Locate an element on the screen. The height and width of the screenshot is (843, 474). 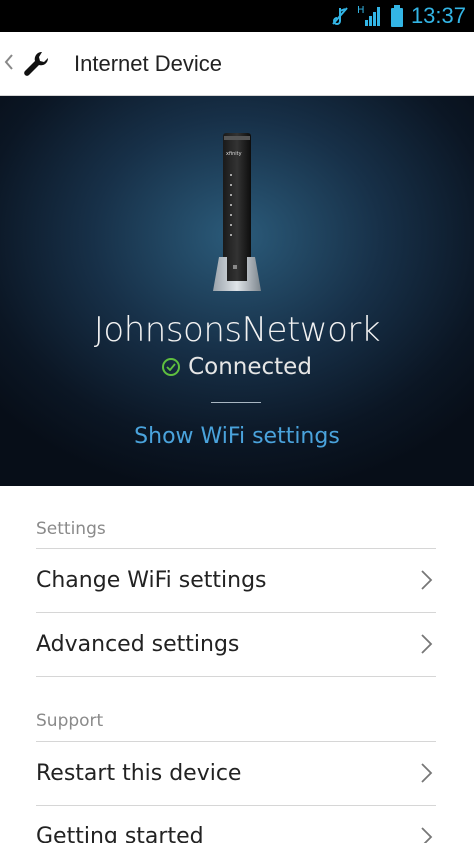
section-header-support: Support is located at coordinates (70, 721).